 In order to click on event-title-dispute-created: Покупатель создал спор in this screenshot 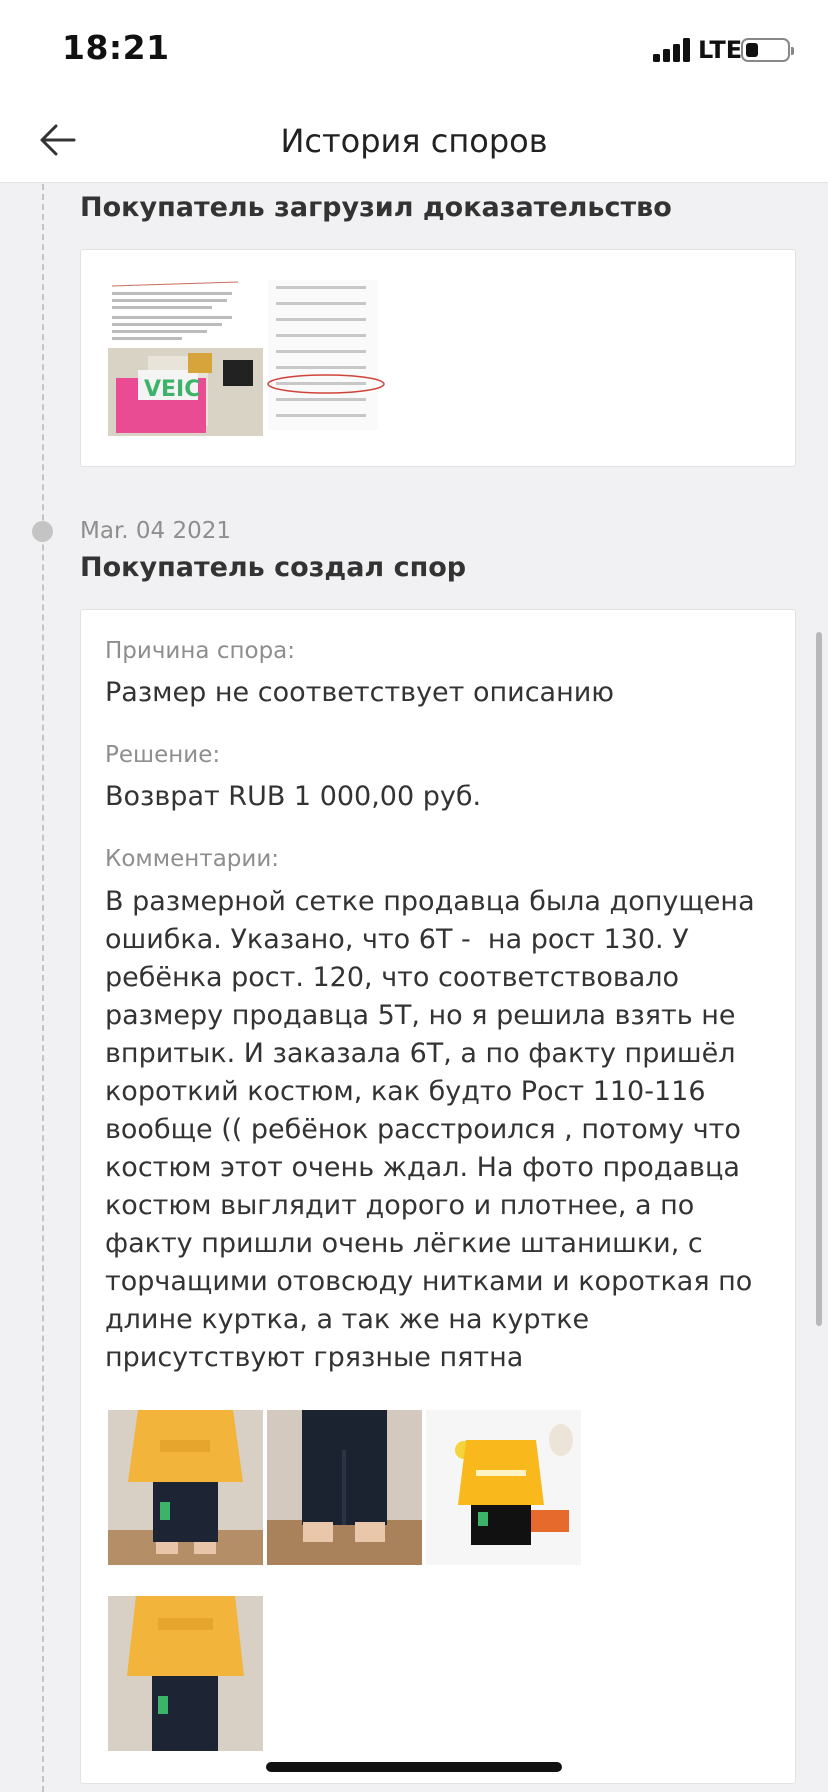, I will do `click(273, 567)`.